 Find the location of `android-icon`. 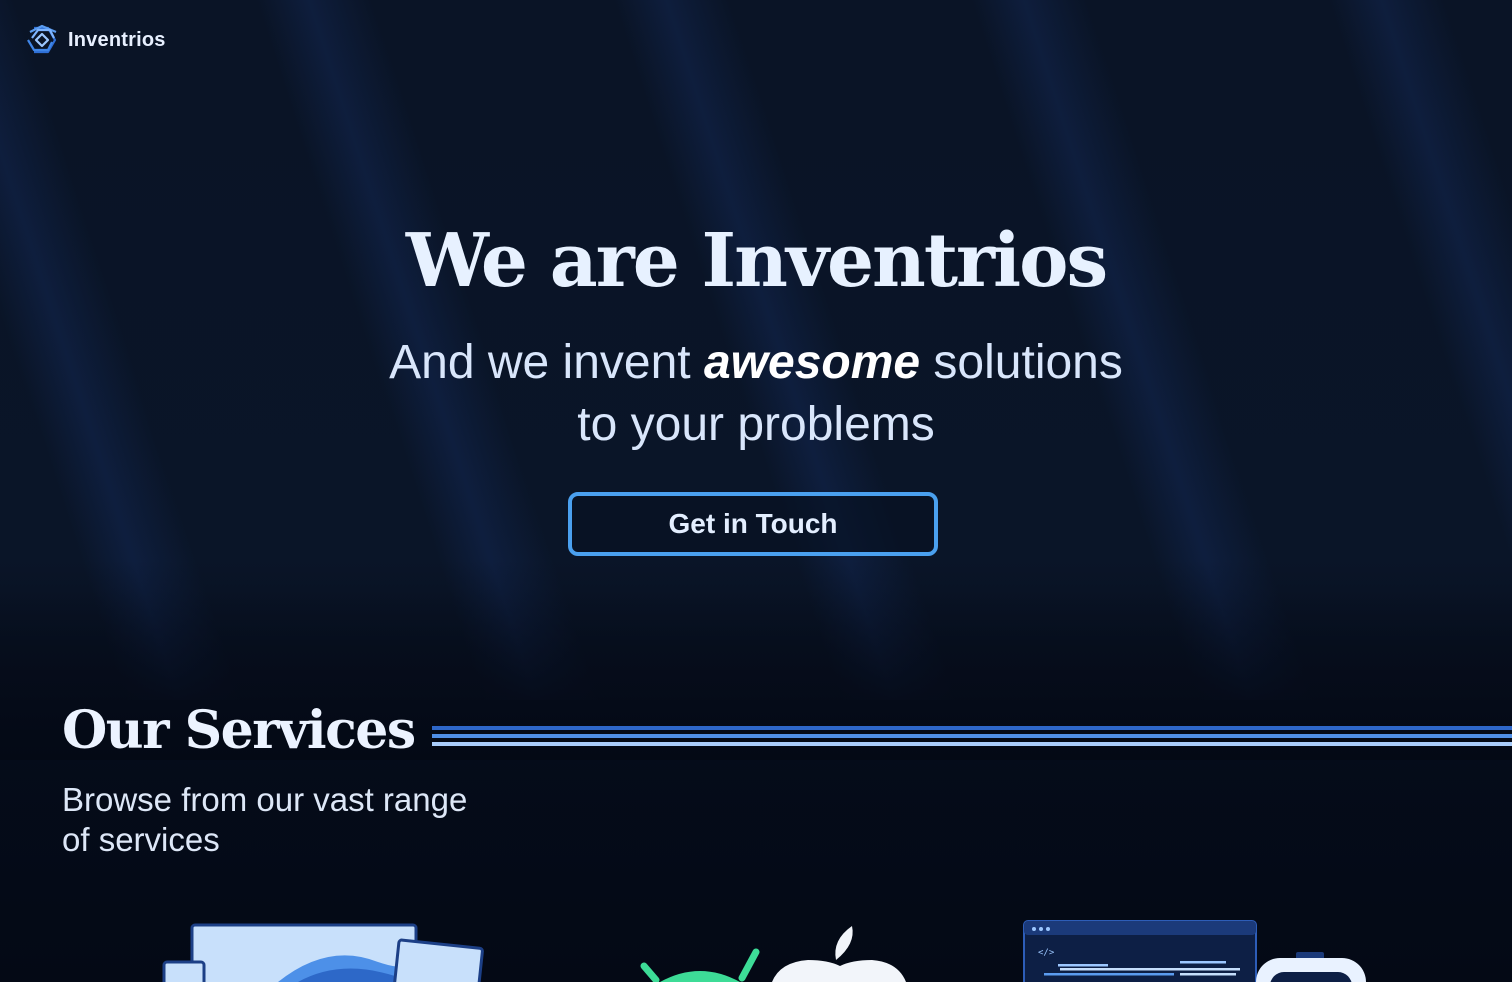

android-icon is located at coordinates (700, 965).